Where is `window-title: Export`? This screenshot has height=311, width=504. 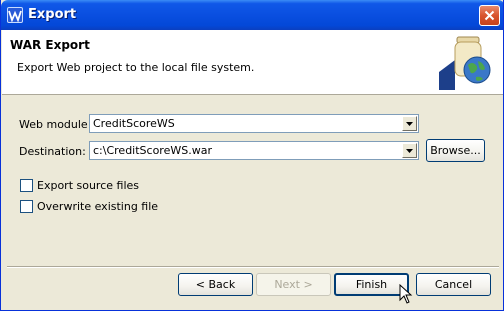 window-title: Export is located at coordinates (52, 14).